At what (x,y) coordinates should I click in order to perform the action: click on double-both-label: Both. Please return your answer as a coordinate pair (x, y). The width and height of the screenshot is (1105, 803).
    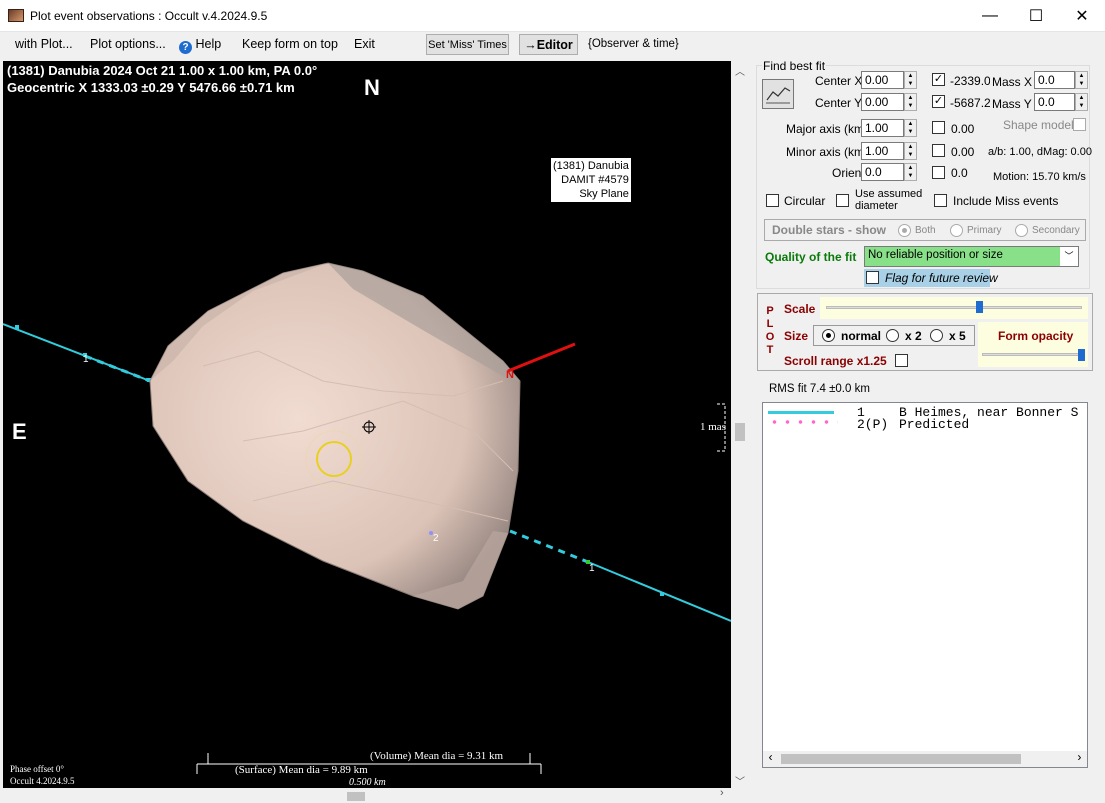
    Looking at the image, I should click on (925, 230).